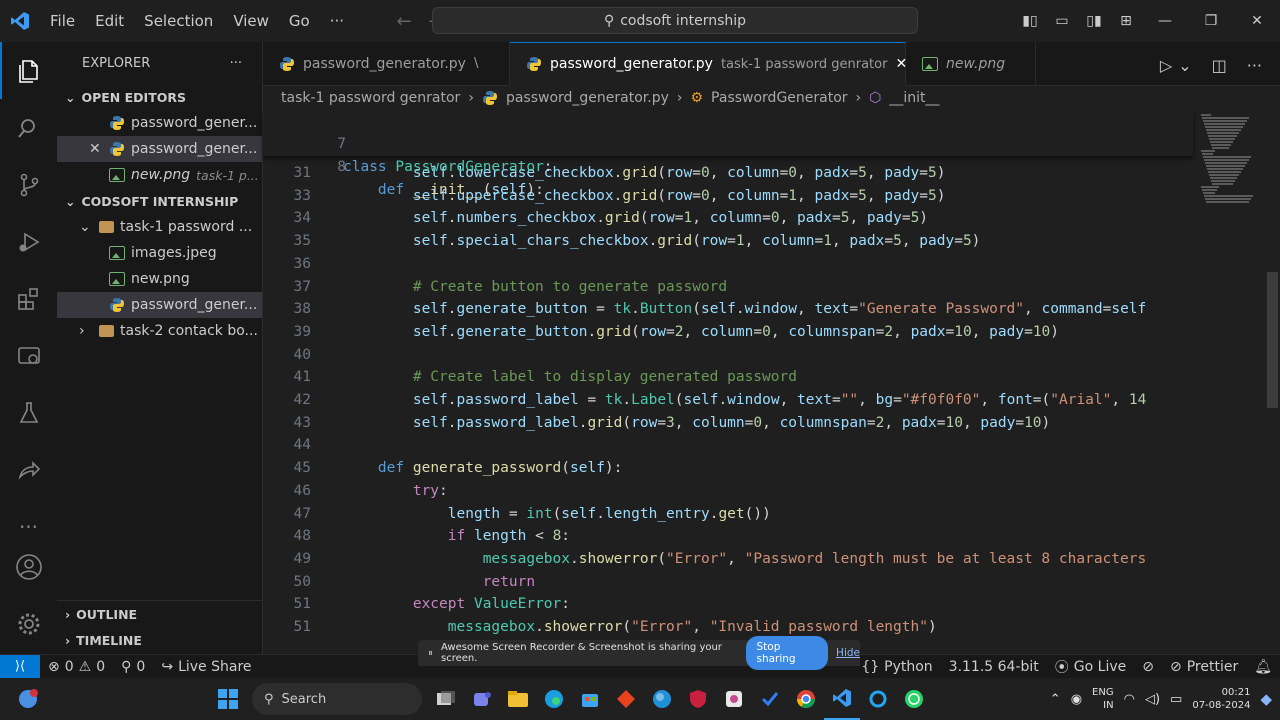 The image size is (1280, 720). I want to click on teams-icon, so click(482, 699).